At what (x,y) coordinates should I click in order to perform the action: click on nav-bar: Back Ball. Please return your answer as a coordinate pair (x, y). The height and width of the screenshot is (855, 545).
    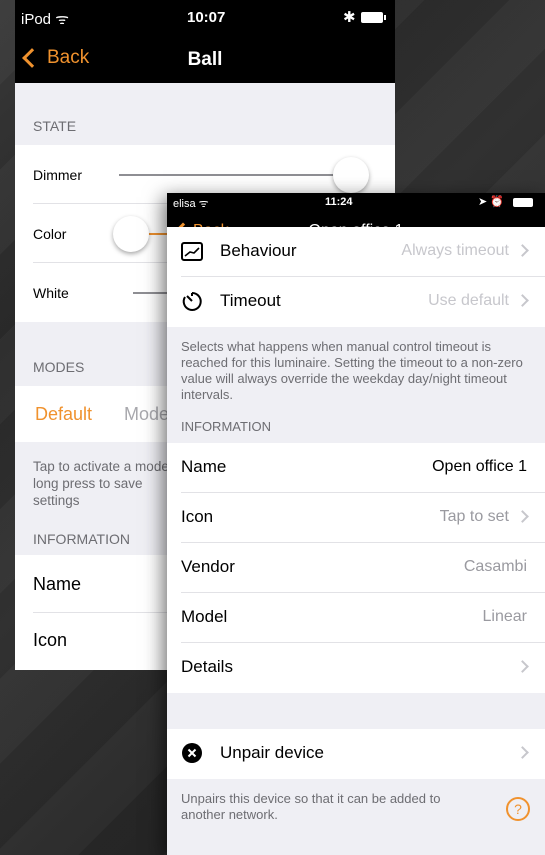
    Looking at the image, I should click on (205, 60).